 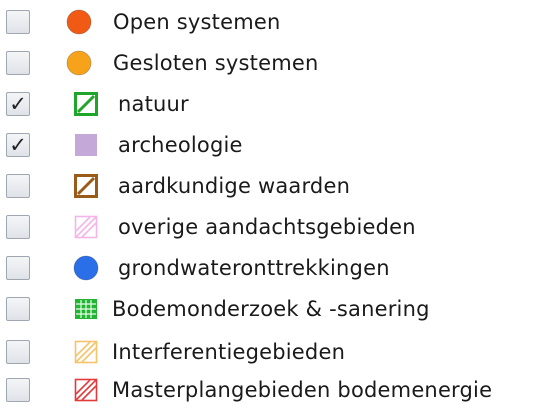 I want to click on legend-row-gesloten-systemen: Gesloten systemen, so click(x=274, y=63).